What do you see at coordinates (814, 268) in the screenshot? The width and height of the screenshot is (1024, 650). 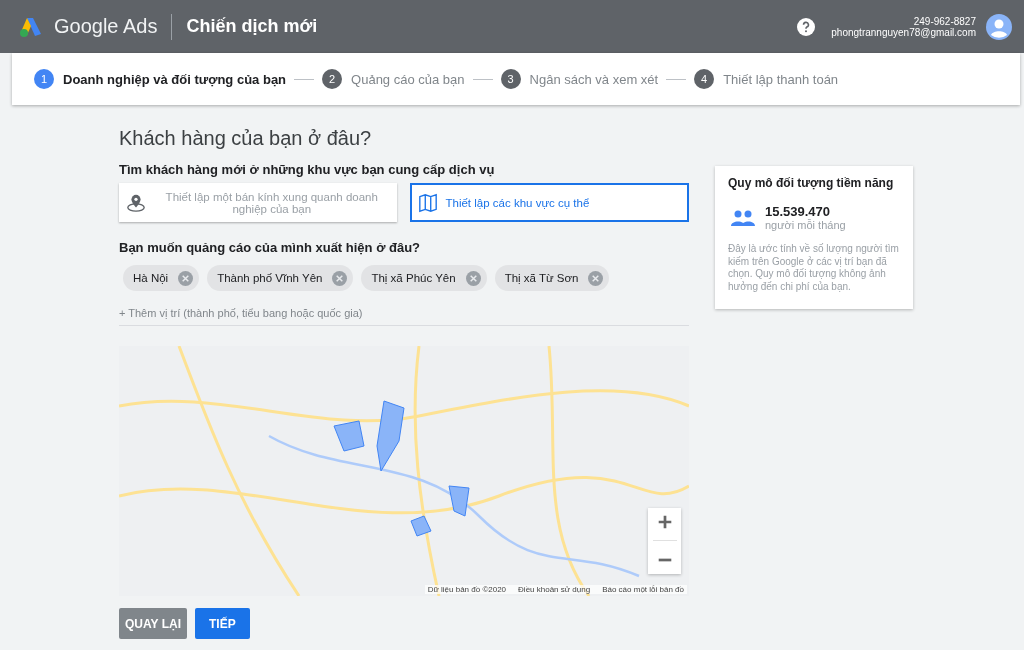 I see `audience-note: Đây là ước tính về số lượng người tìm kiếm trên Google ở các vị trí bạn đã chọn. Quy mô đối tượng không ảnh hưởng đến chi phí của bạn.` at bounding box center [814, 268].